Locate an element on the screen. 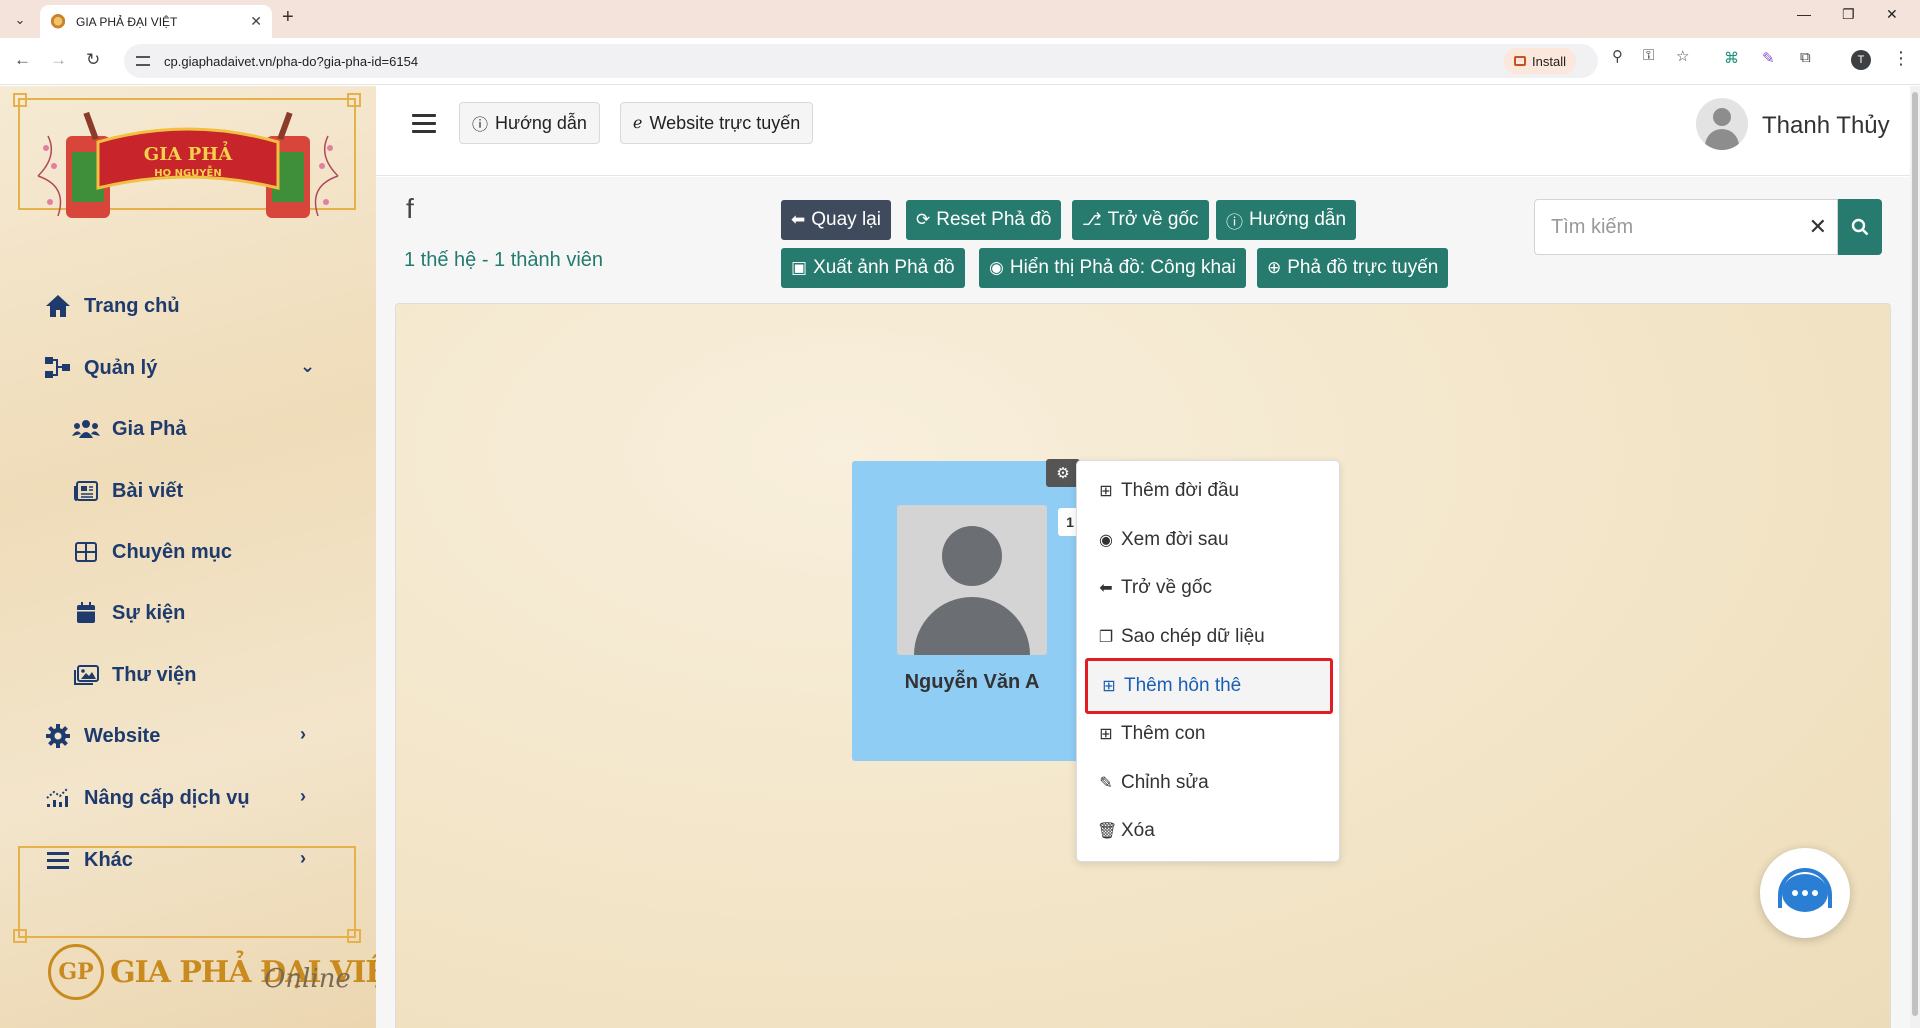 This screenshot has width=1920, height=1028. sidebar-item-management: Quản lý is located at coordinates (100, 368).